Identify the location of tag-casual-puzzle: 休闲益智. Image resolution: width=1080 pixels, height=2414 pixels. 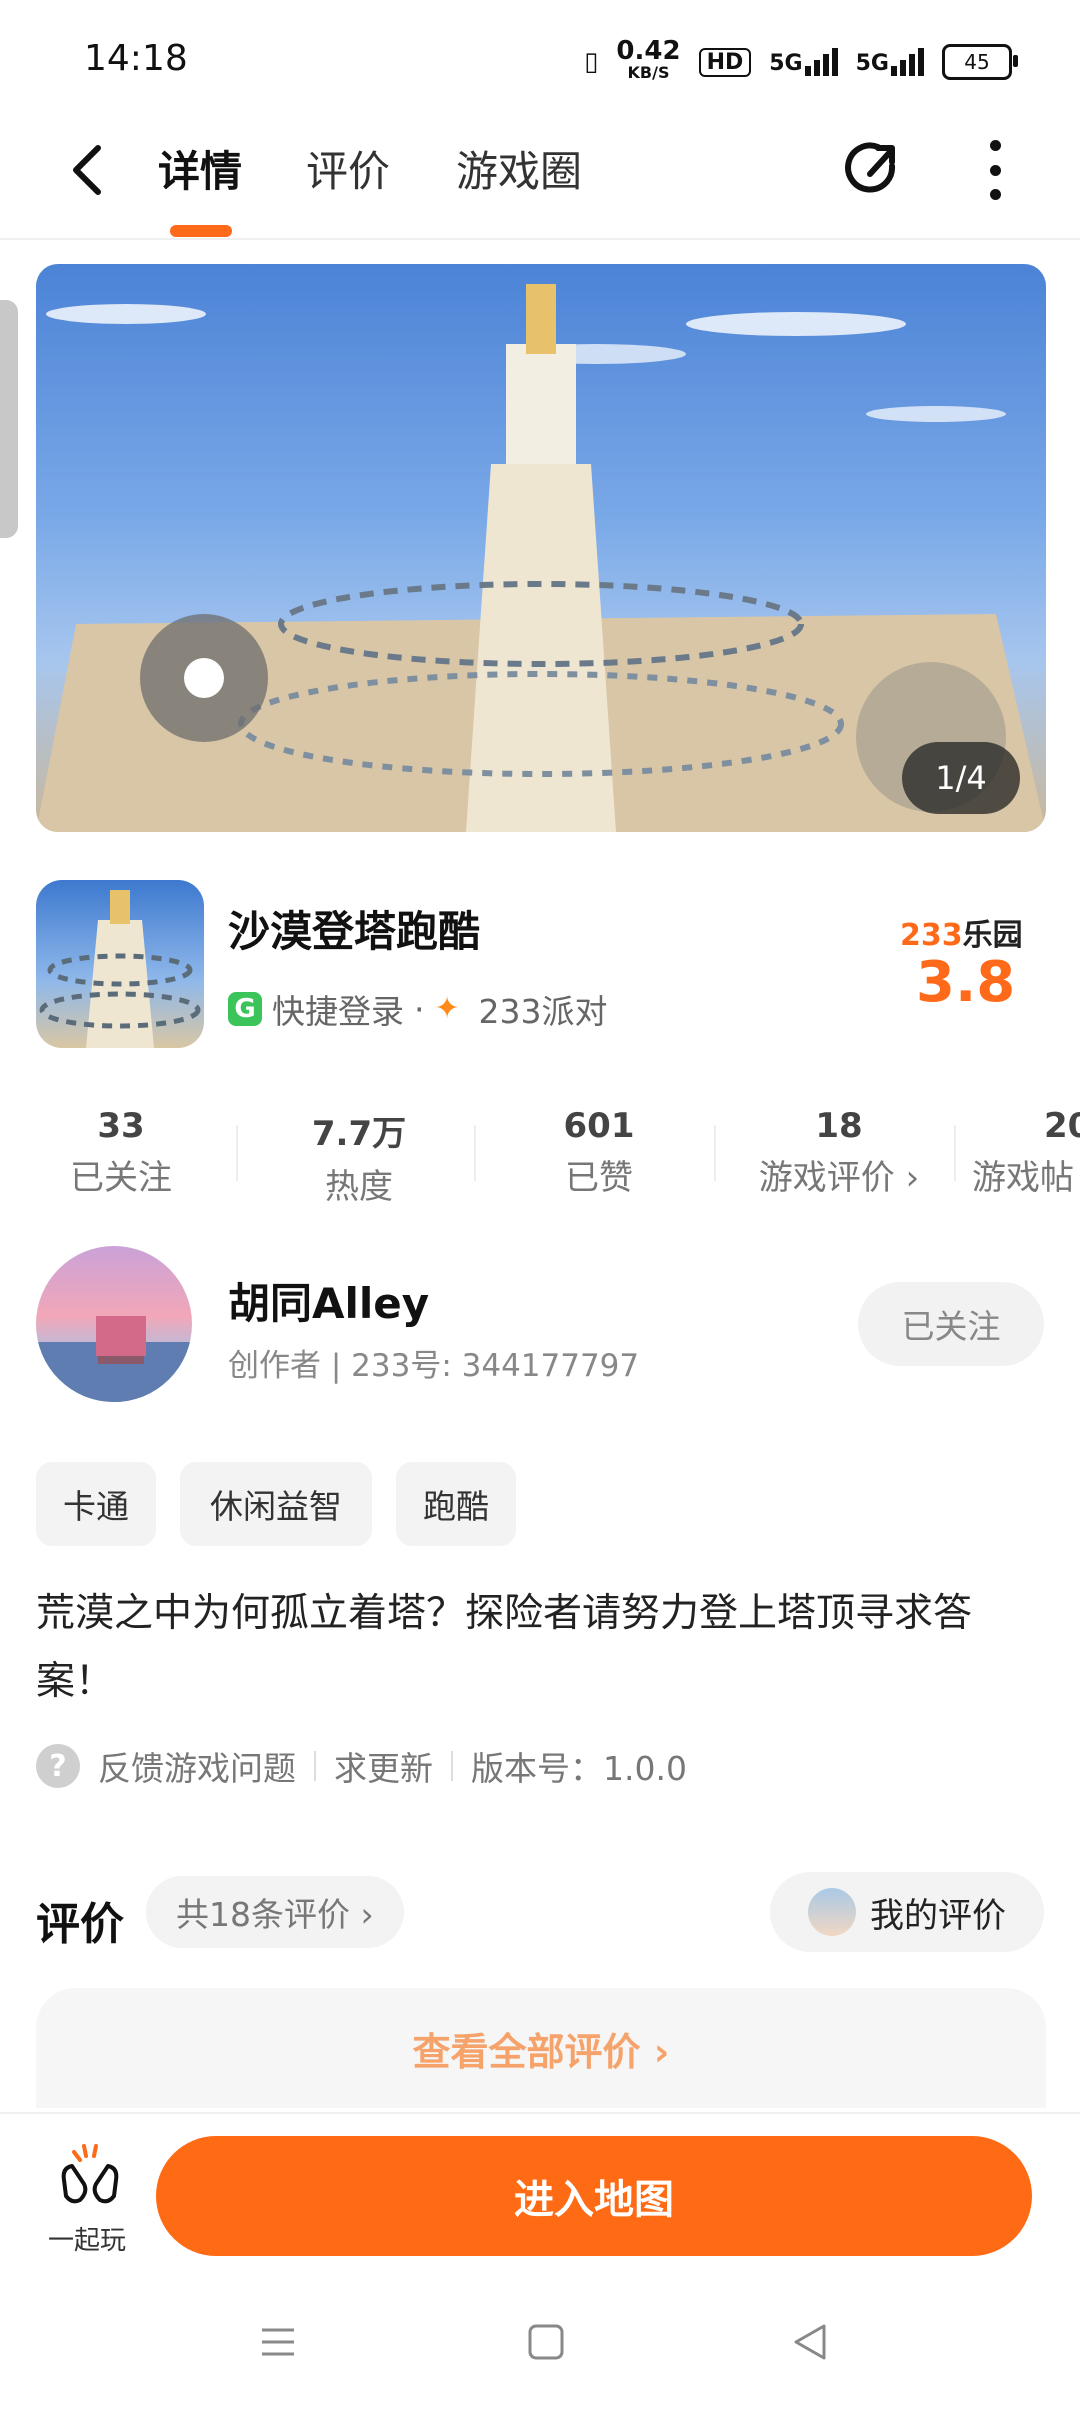
(276, 1504).